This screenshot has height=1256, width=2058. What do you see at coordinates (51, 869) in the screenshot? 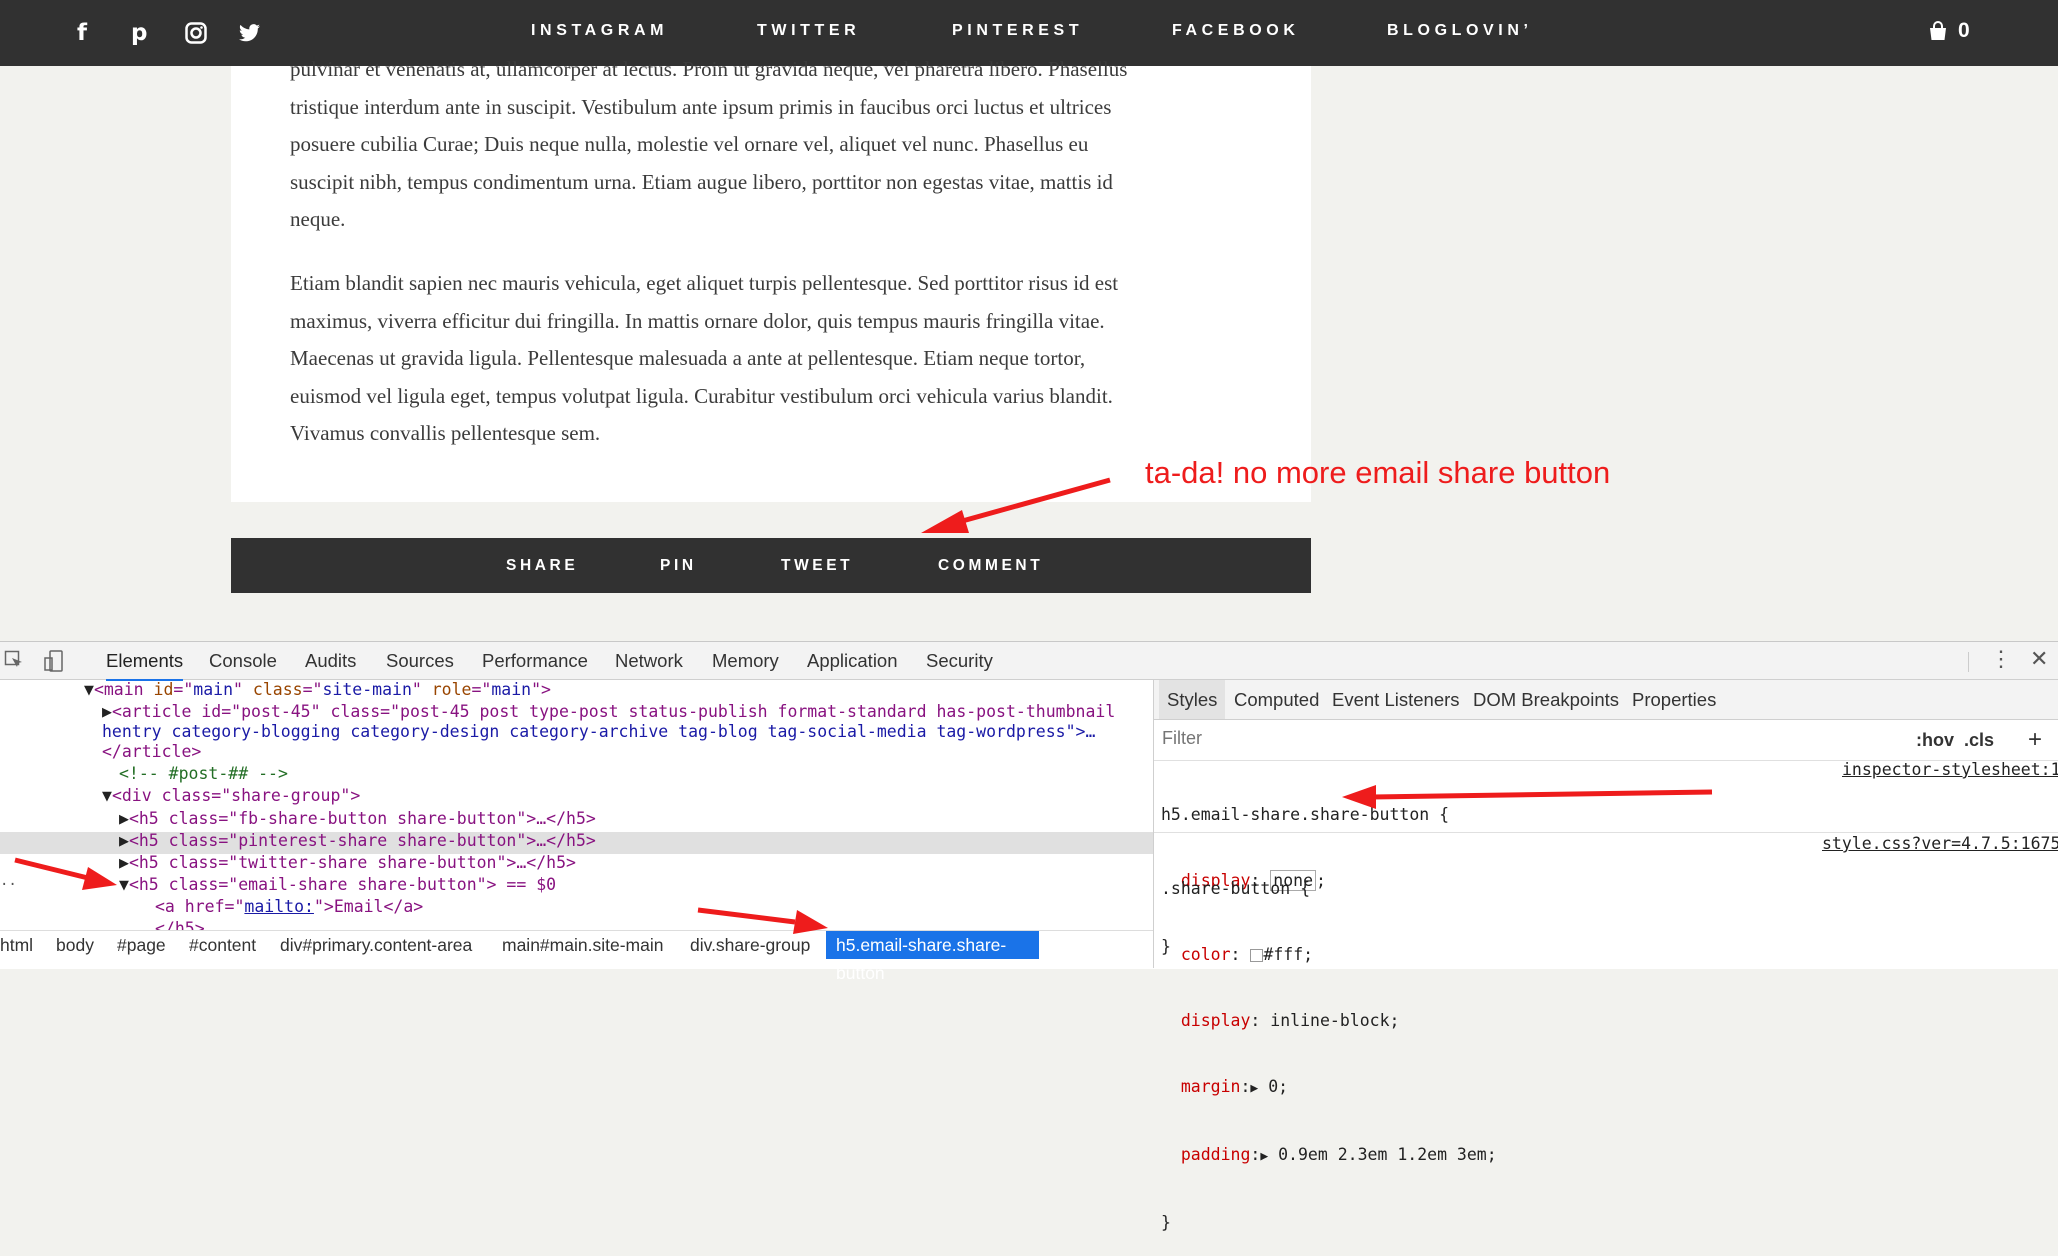
I see `arrow-to-selected-node` at bounding box center [51, 869].